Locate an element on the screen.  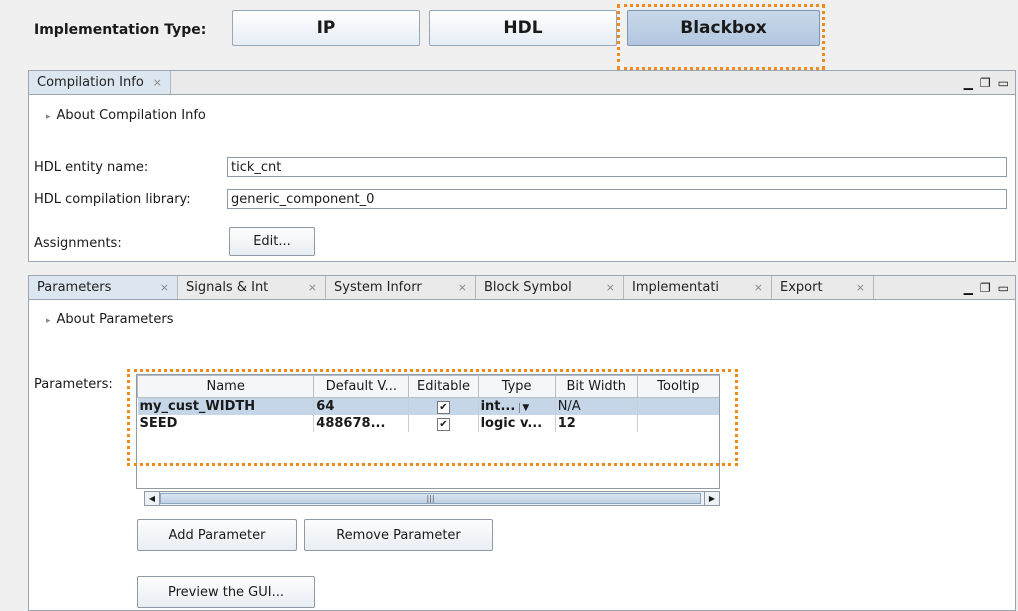
tab-compilation-info: Compilation Info ⨯ is located at coordinates (100, 82).